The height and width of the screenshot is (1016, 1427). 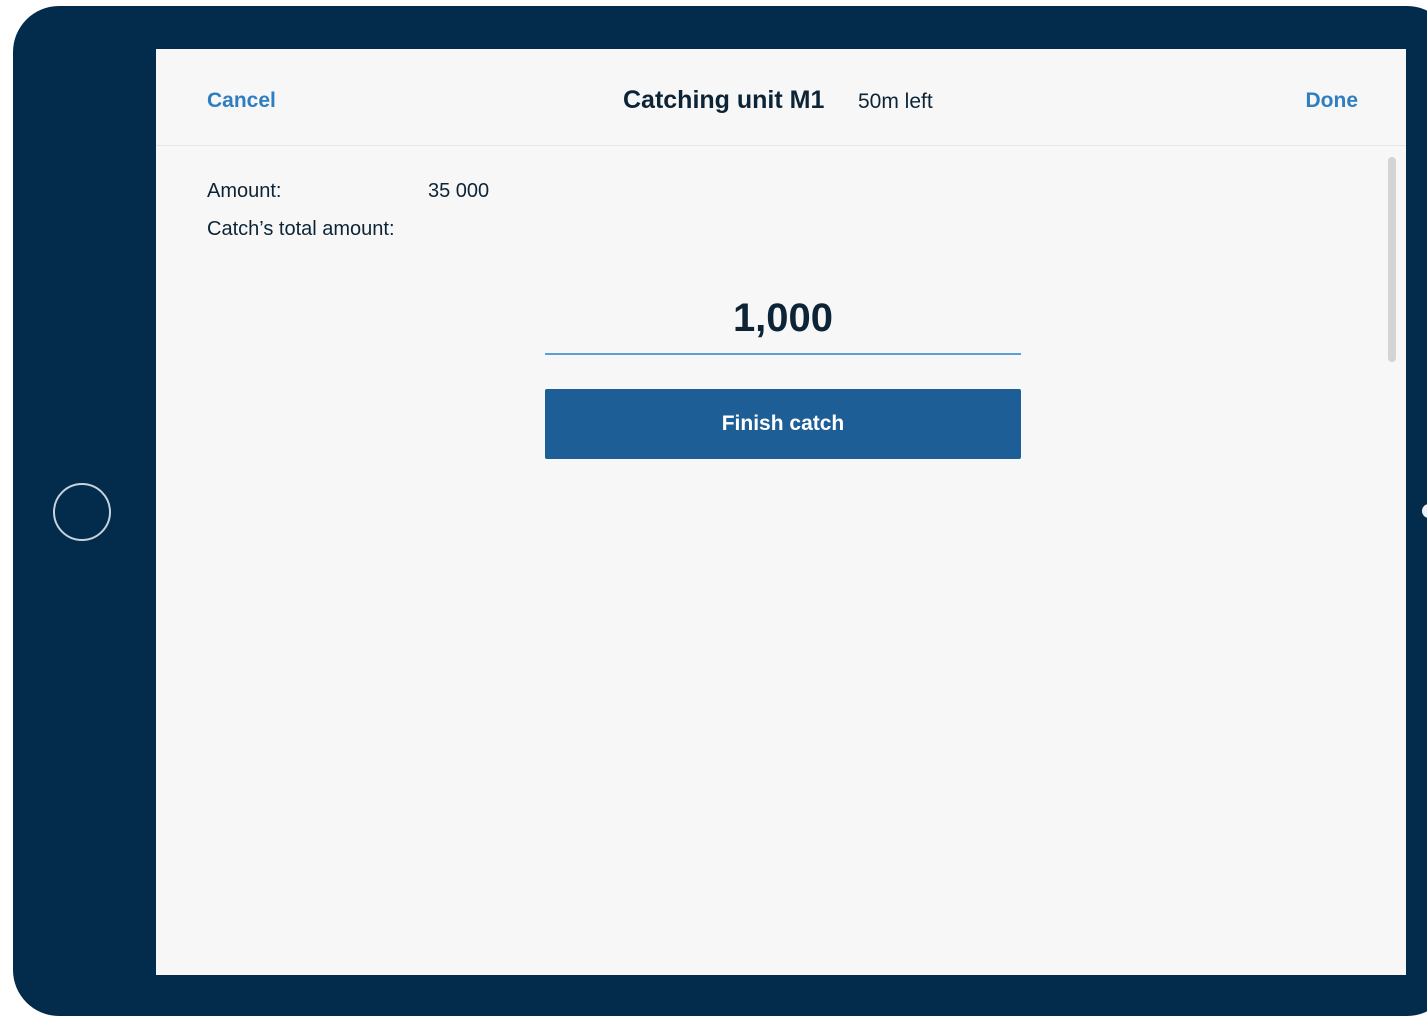 I want to click on amount-label: Amount:, so click(x=244, y=191).